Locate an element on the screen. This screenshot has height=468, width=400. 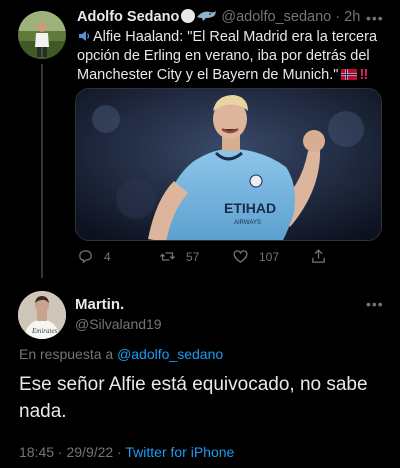
dolphin-emoji-icon is located at coordinates (207, 16).